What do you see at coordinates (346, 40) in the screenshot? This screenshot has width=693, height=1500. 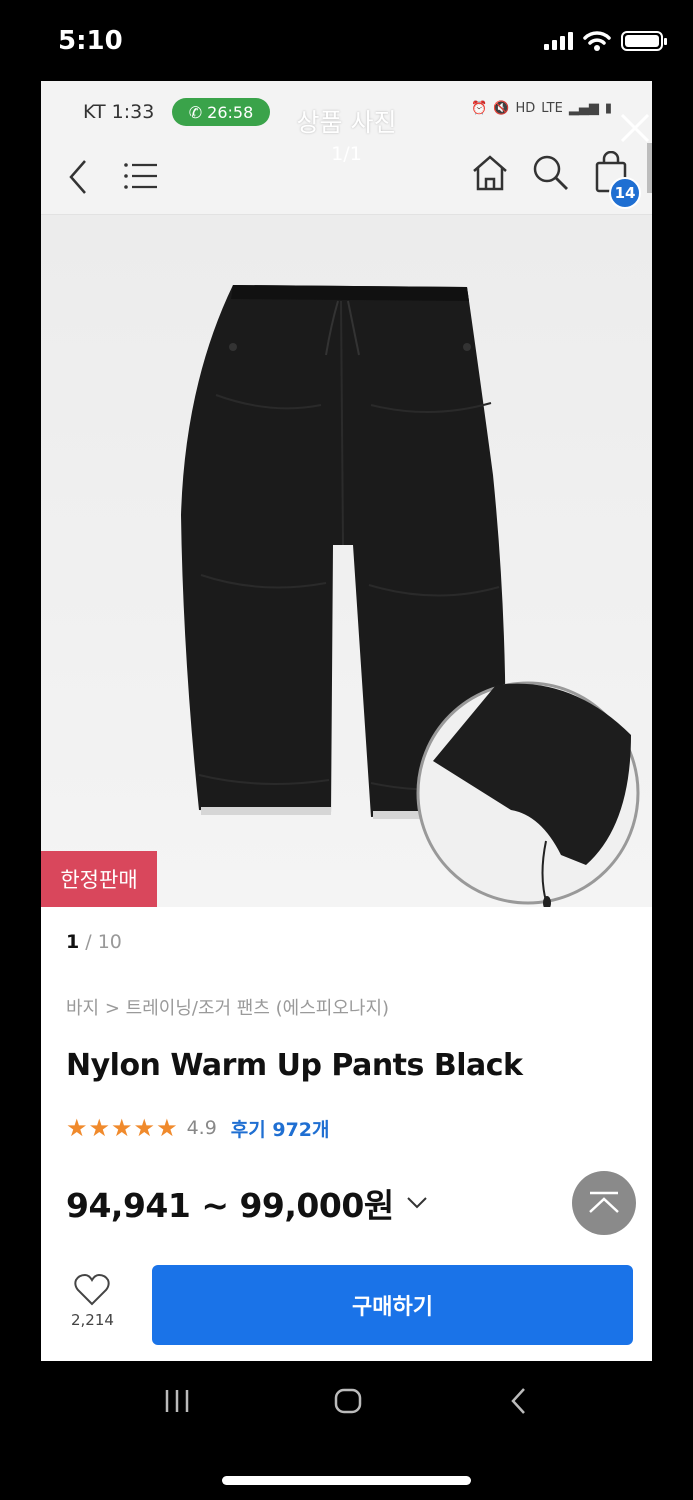 I see `ios-status-bar: 5:10` at bounding box center [346, 40].